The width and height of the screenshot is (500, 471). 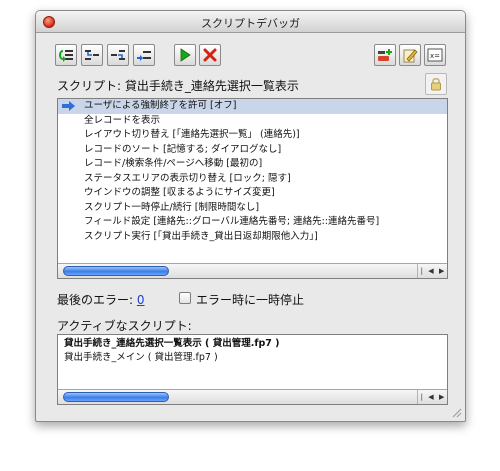 I want to click on script-step: スクリプト一時停止/続行 [制限時間なし], so click(x=252, y=208).